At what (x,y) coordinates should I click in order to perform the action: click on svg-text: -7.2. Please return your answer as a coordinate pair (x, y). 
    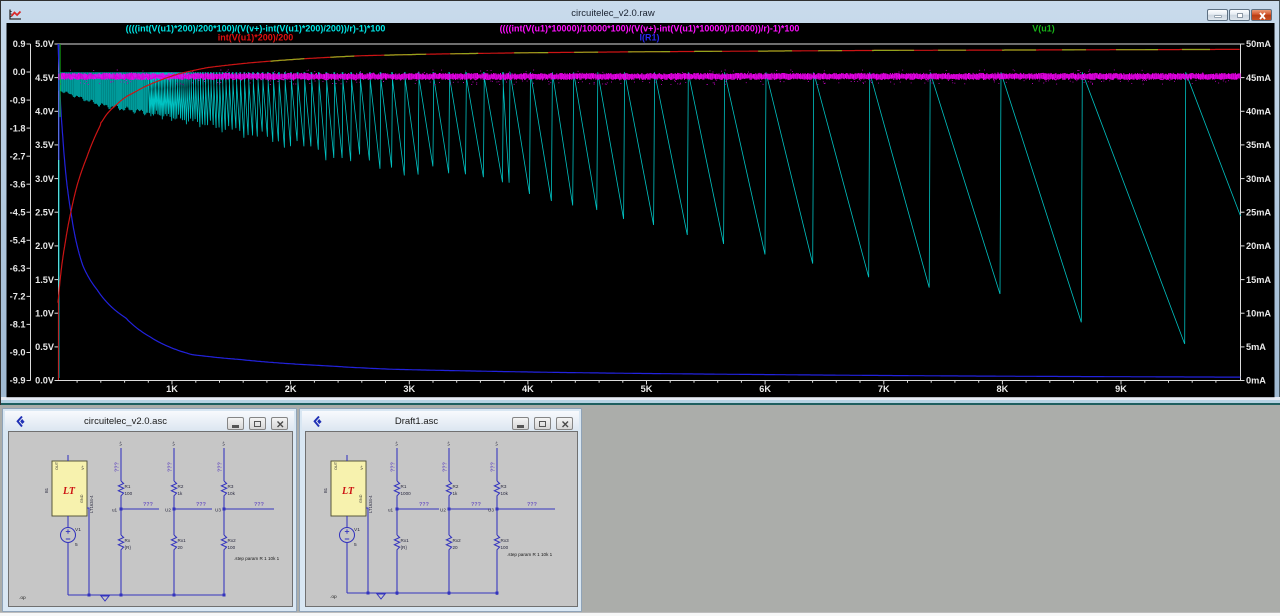
    Looking at the image, I should click on (18, 297).